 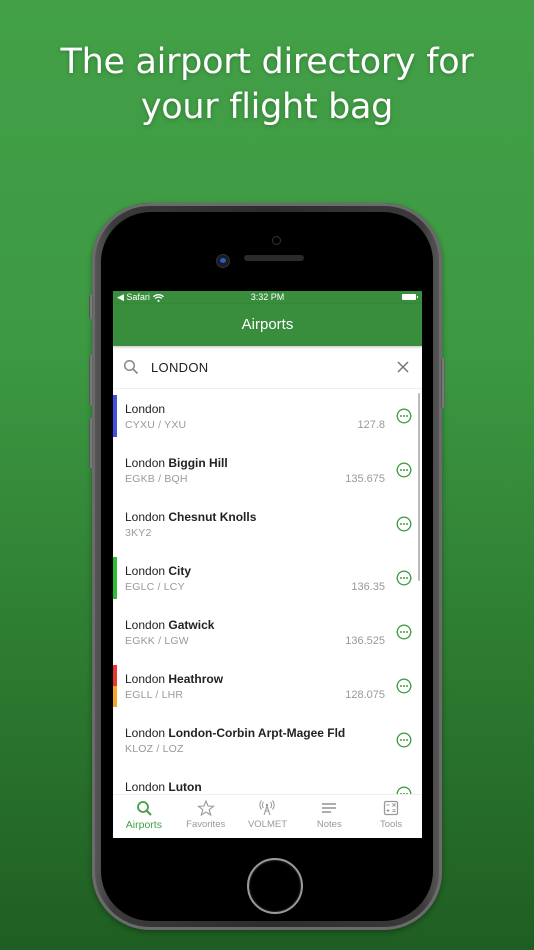 I want to click on airport-codes: CYXU / YXU, so click(x=156, y=425).